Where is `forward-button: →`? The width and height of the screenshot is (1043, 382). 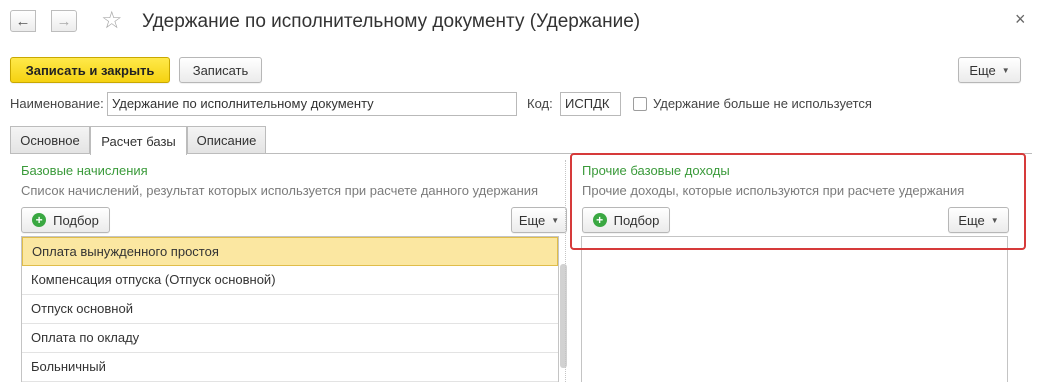 forward-button: → is located at coordinates (64, 21).